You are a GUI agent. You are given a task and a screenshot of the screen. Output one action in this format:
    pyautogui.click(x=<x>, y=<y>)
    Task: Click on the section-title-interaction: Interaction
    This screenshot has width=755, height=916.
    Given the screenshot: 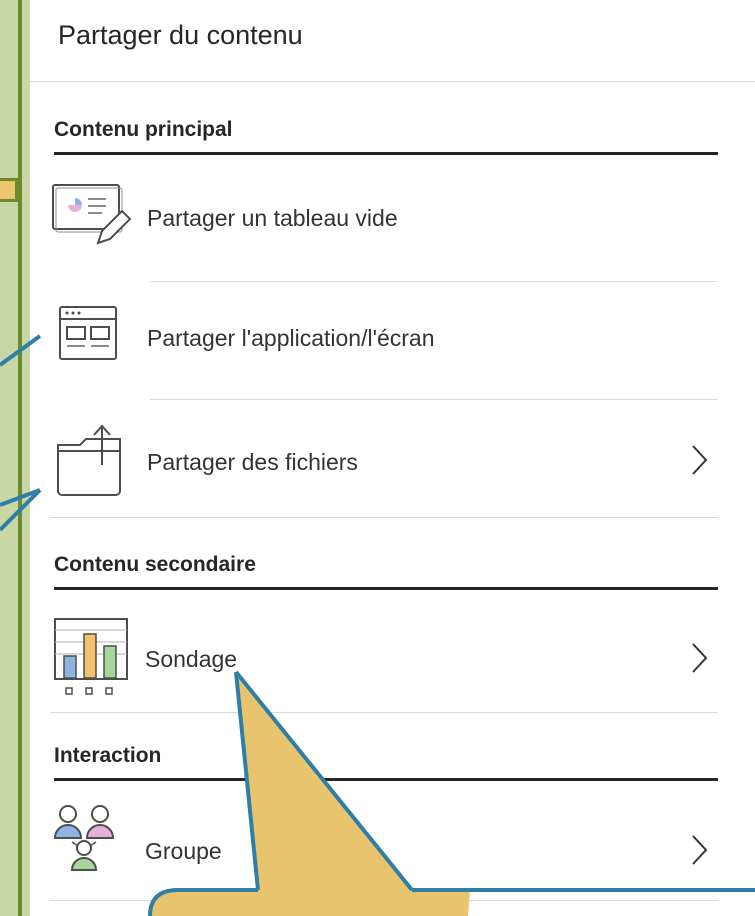 What is the action you would take?
    pyautogui.click(x=386, y=762)
    